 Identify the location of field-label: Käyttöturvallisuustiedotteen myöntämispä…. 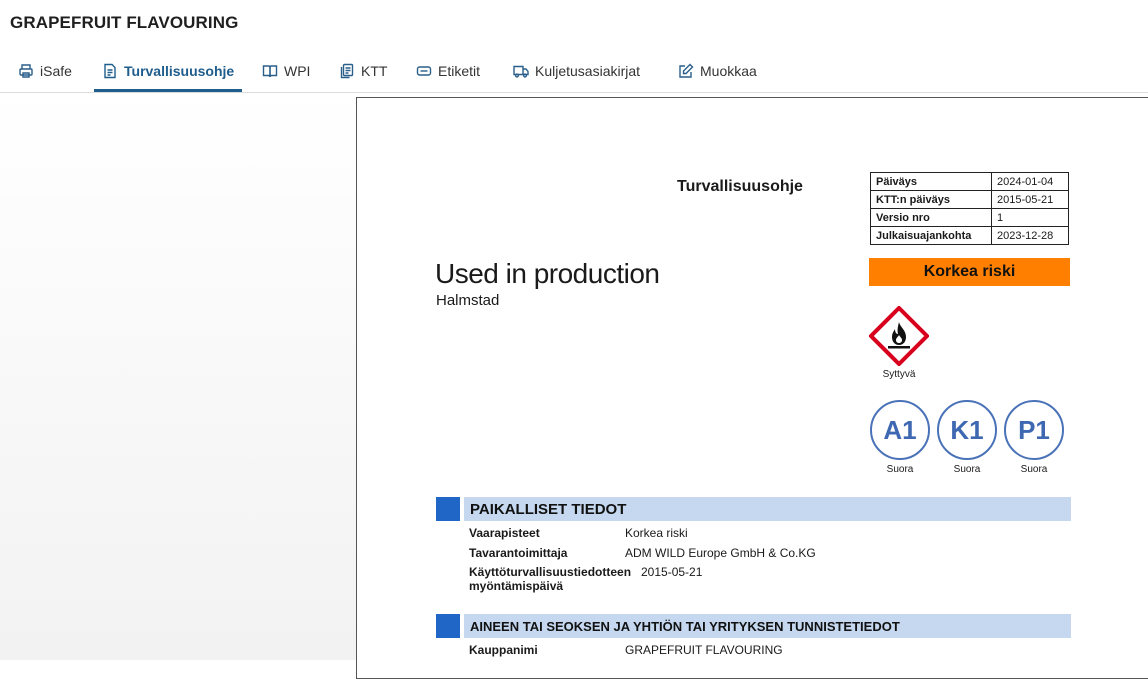
(550, 579).